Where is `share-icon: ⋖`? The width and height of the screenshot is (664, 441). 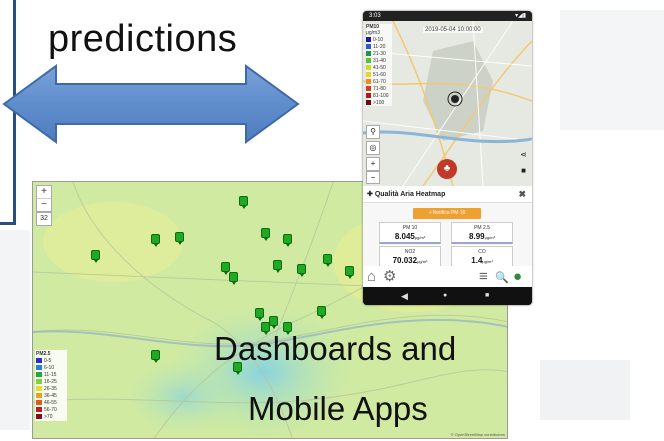
share-icon: ⋖ is located at coordinates (523, 154).